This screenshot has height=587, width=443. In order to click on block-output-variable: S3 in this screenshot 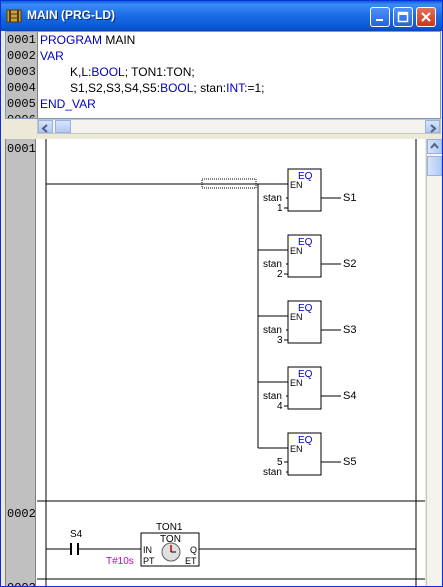, I will do `click(349, 330)`.